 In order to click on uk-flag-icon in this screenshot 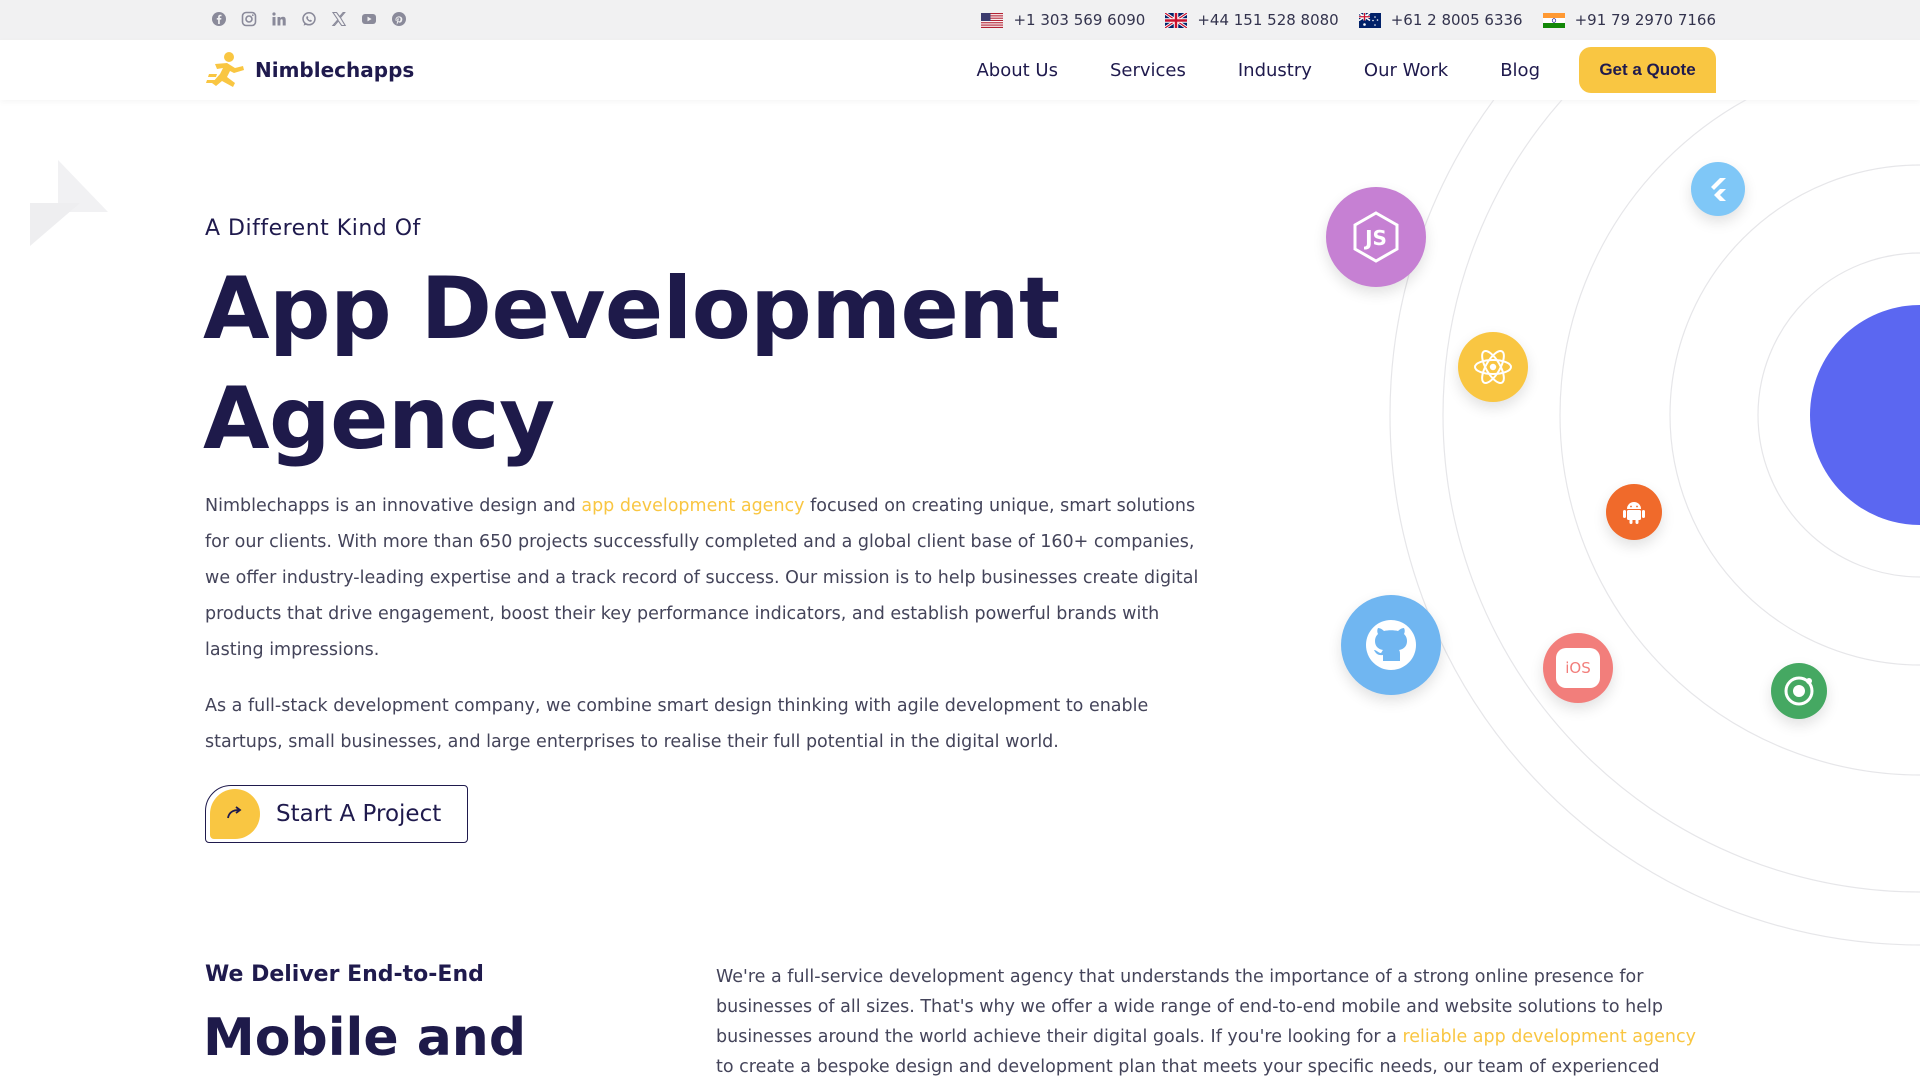, I will do `click(1176, 20)`.